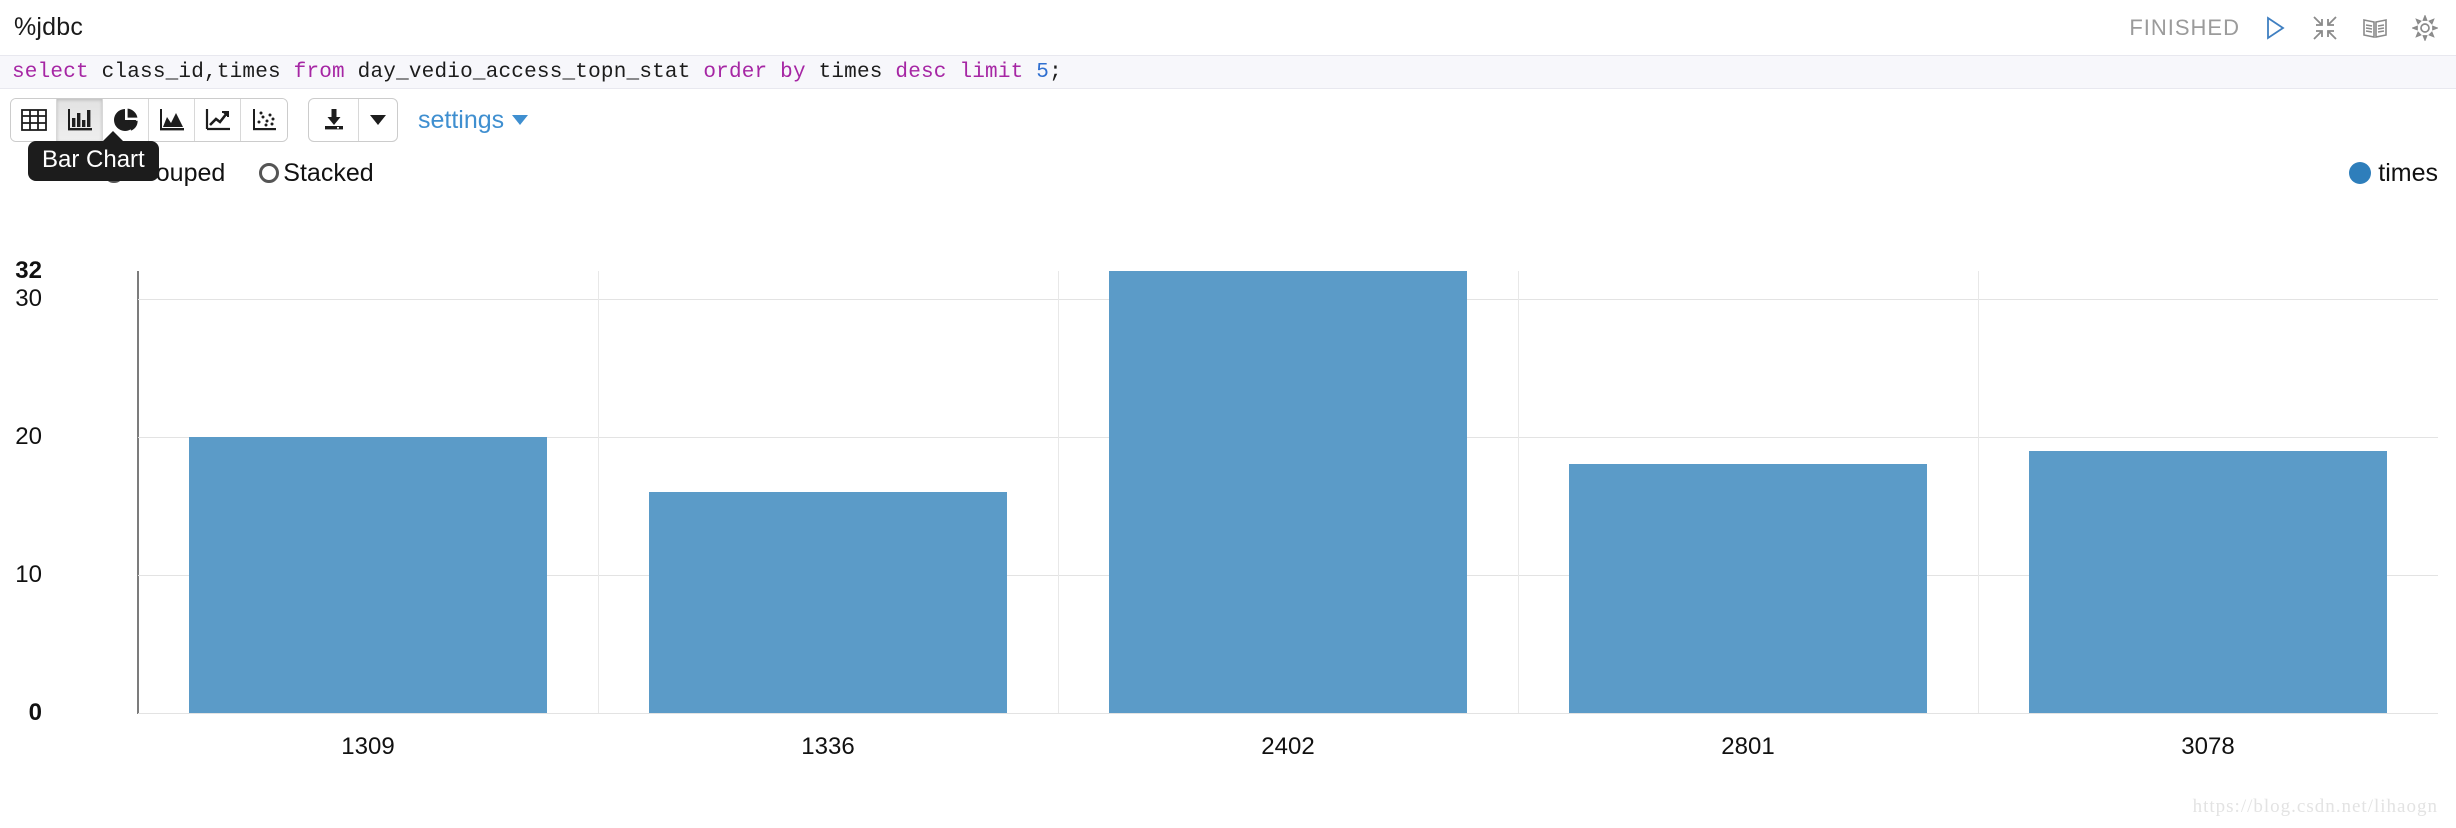 This screenshot has height=828, width=2456. I want to click on viz-button-area-chart, so click(172, 120).